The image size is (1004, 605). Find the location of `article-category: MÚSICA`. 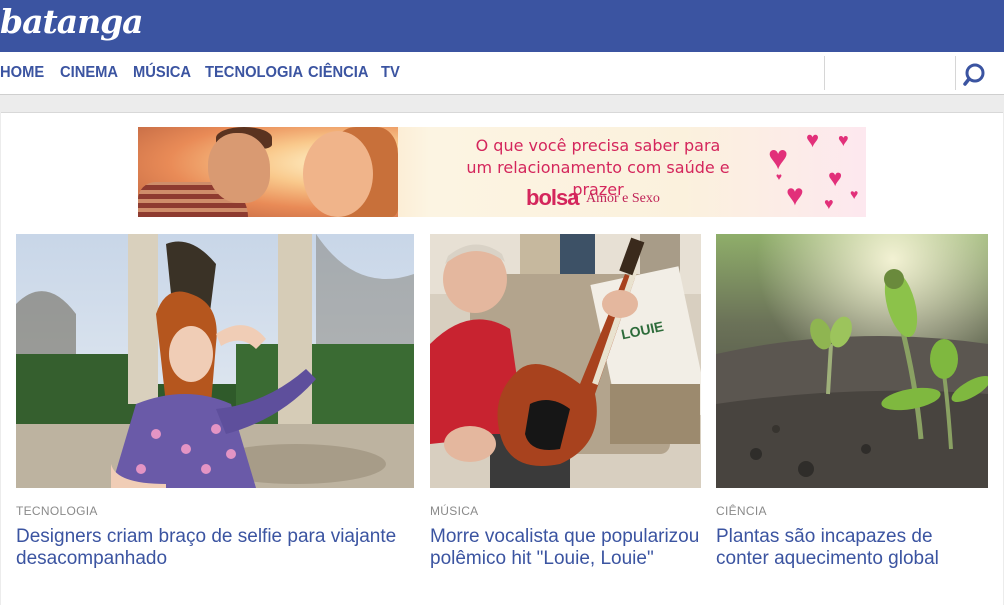

article-category: MÚSICA is located at coordinates (454, 511).